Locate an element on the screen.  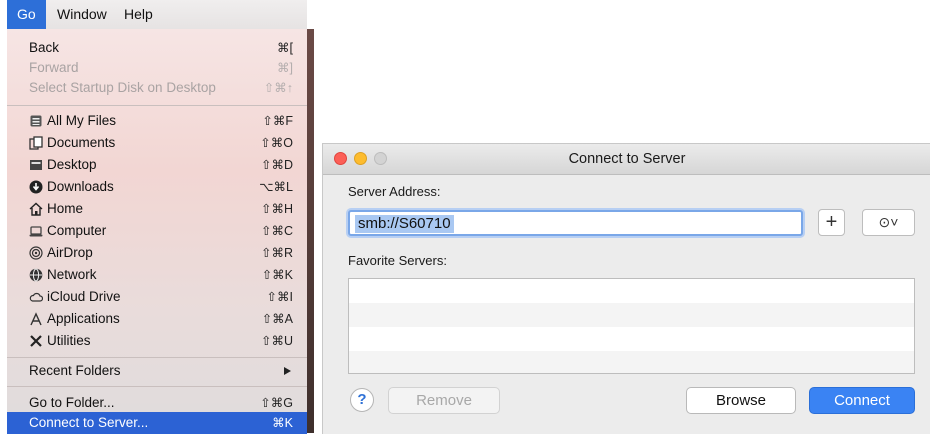
menu-shortcut: ⇧⌘D is located at coordinates (276, 165).